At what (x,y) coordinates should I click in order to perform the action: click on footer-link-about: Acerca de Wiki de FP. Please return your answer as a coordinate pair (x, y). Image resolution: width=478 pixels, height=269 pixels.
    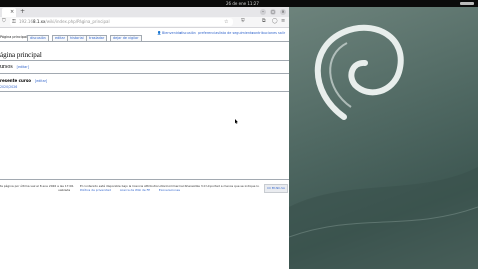
    Looking at the image, I should click on (135, 190).